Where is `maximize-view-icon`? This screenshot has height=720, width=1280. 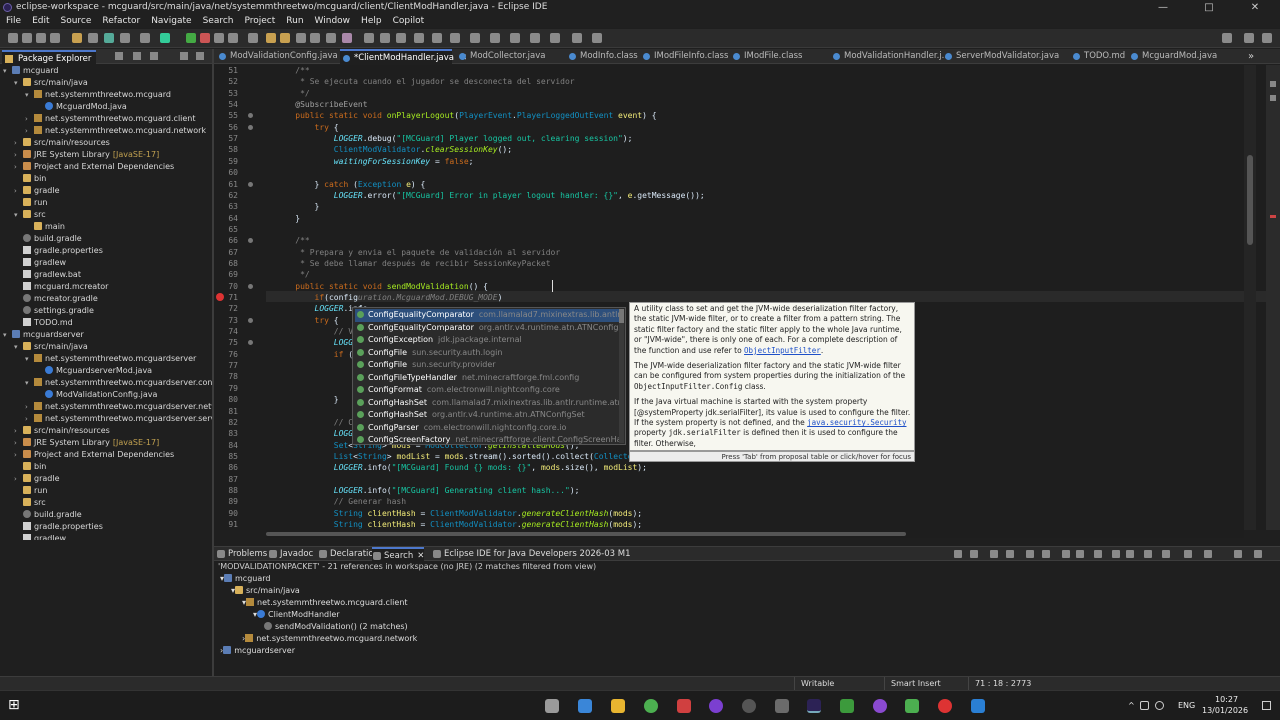 maximize-view-icon is located at coordinates (200, 56).